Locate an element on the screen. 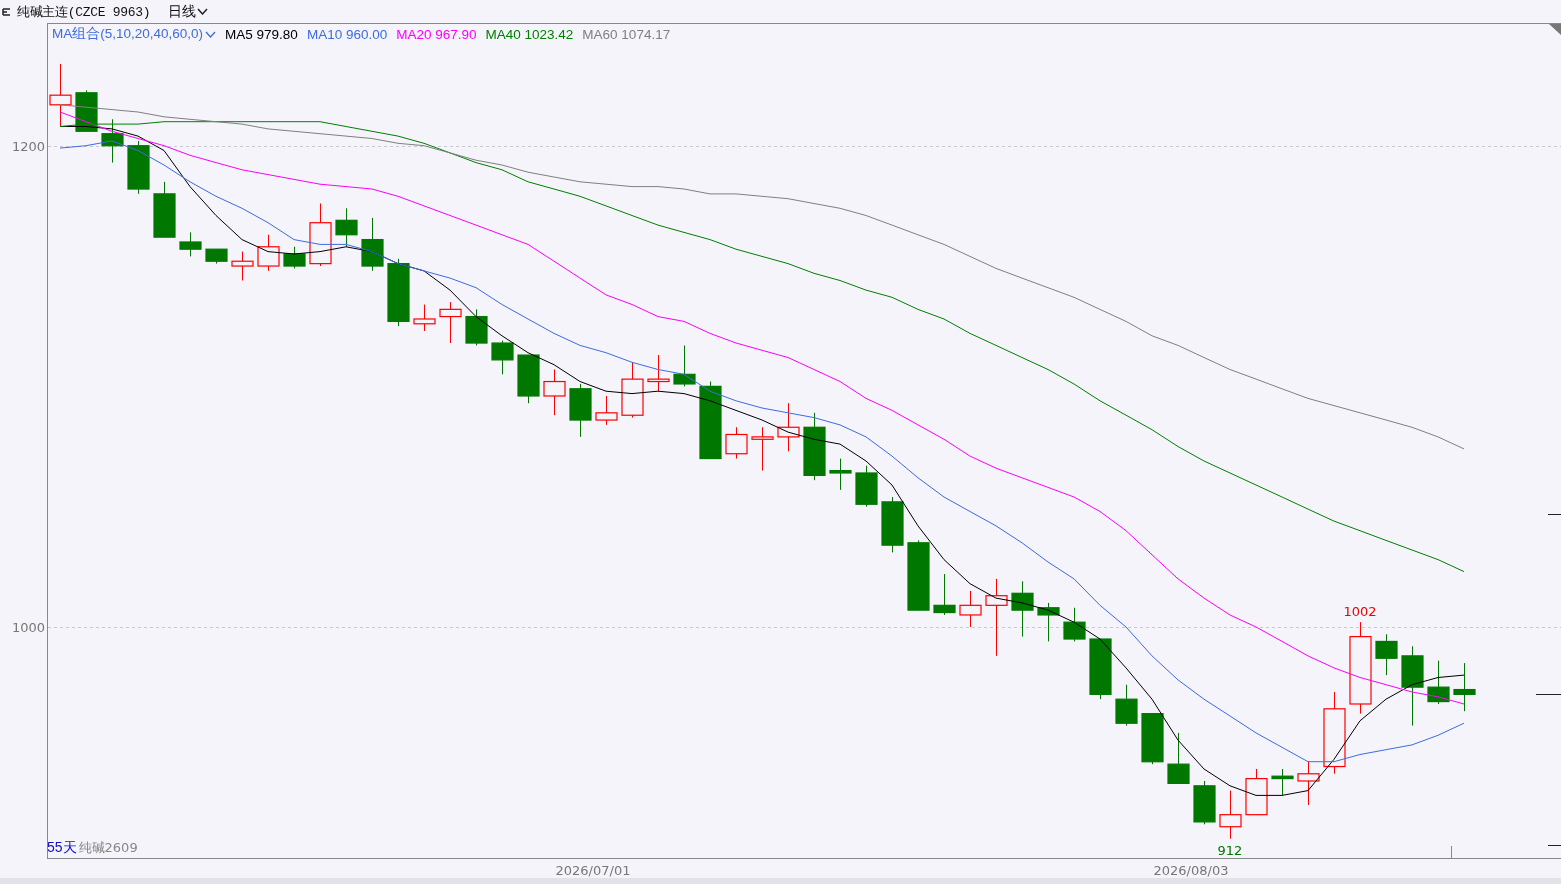 The height and width of the screenshot is (884, 1561). indicator-value: MA10 960.00 is located at coordinates (347, 34).